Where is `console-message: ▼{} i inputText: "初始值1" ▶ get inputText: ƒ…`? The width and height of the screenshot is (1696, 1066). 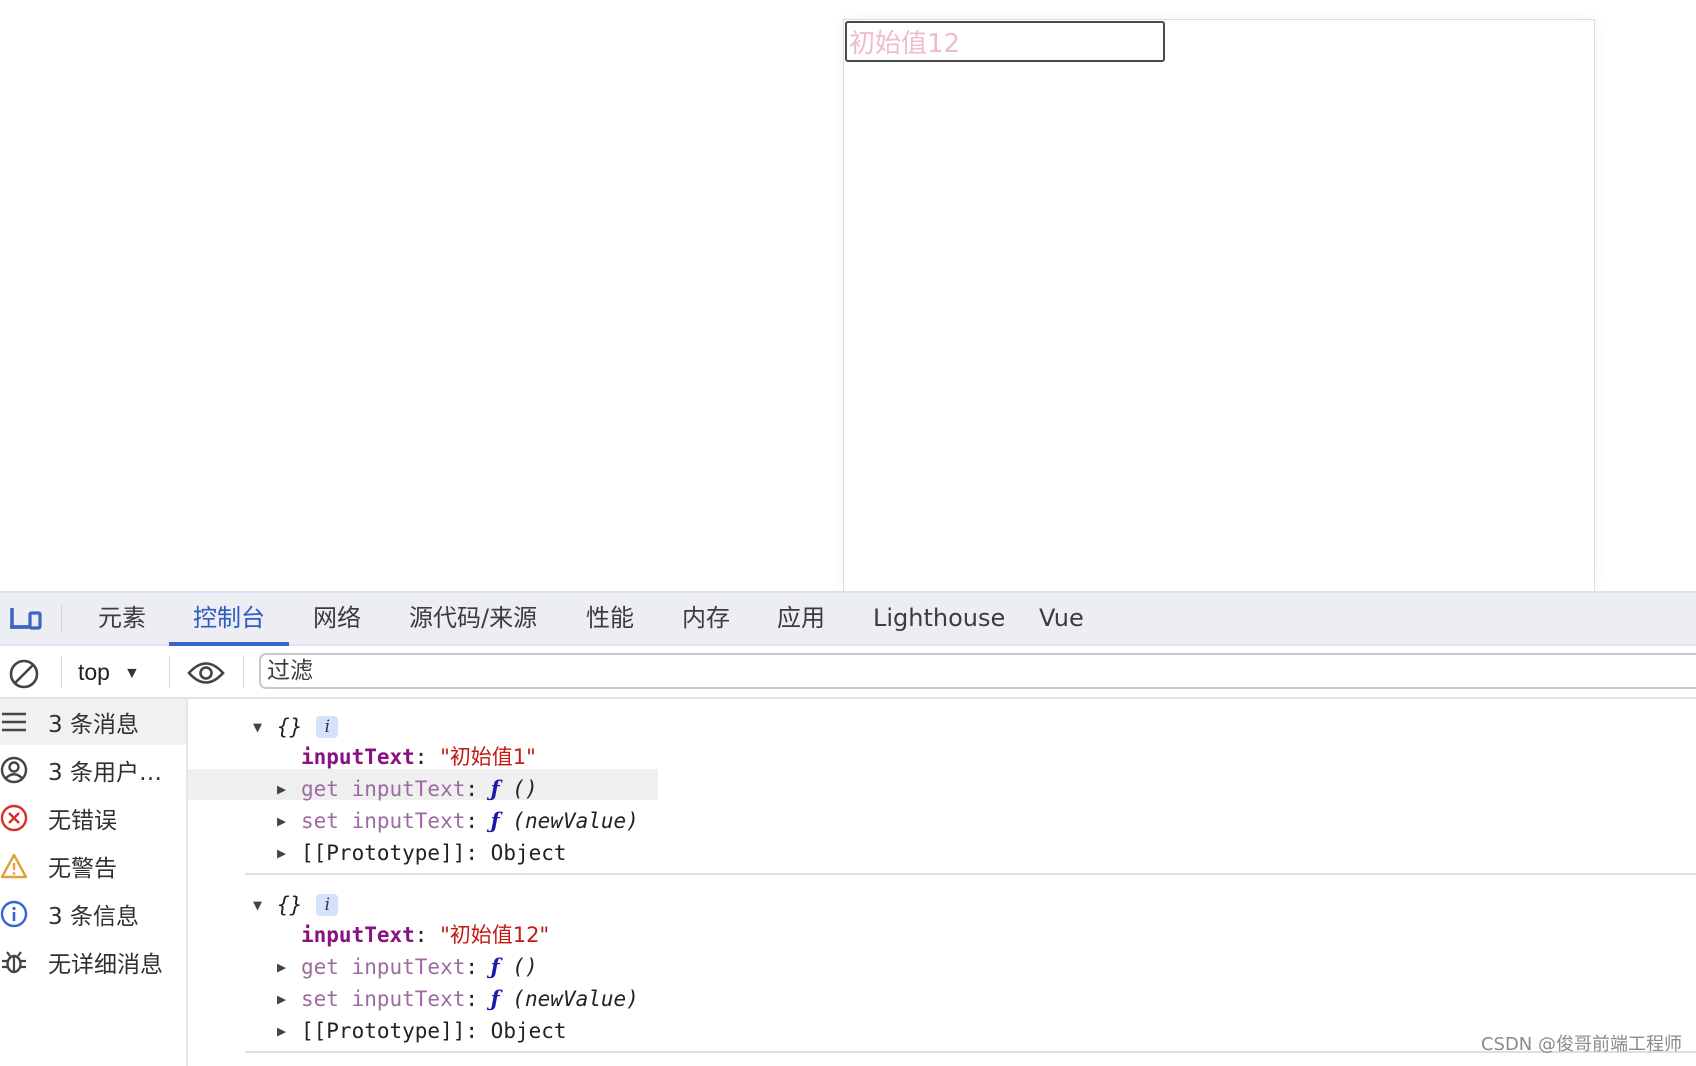 console-message: ▼{} i inputText: "初始值1" ▶ get inputText: ƒ… is located at coordinates (942, 787).